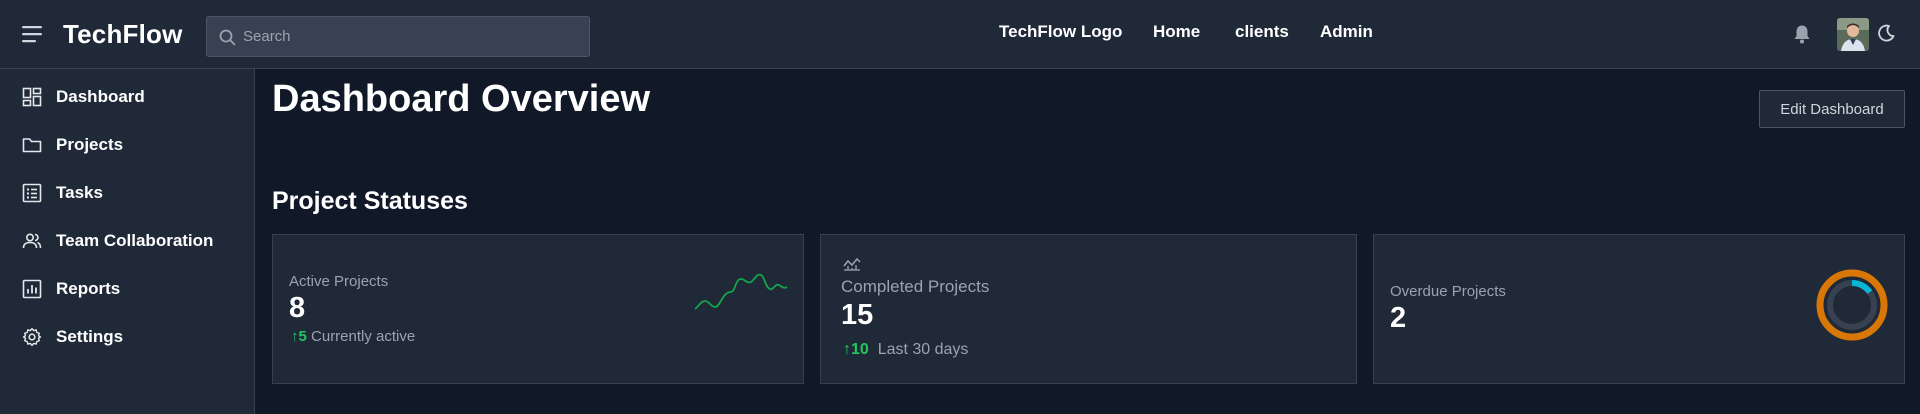  I want to click on card-label: Completed Projects, so click(915, 286).